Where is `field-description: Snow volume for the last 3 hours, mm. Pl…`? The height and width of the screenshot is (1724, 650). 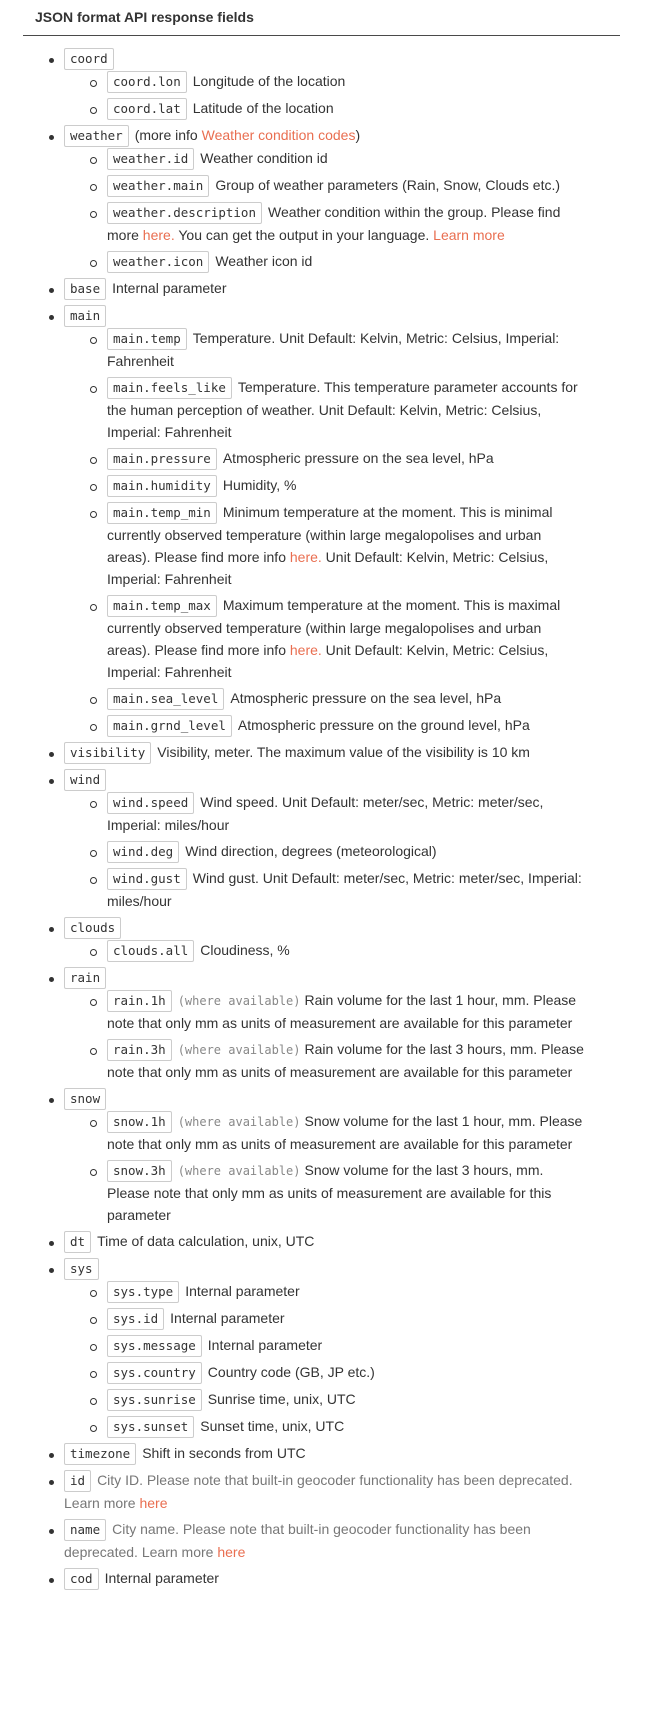 field-description: Snow volume for the last 3 hours, mm. Pl… is located at coordinates (329, 1192).